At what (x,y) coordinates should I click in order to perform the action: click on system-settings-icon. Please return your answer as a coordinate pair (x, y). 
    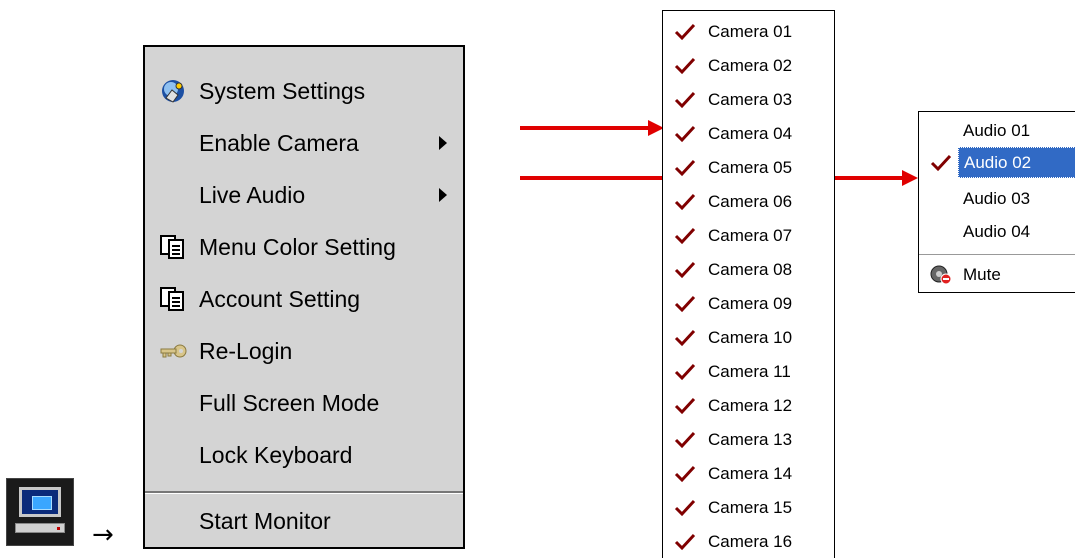
    Looking at the image, I should click on (173, 91).